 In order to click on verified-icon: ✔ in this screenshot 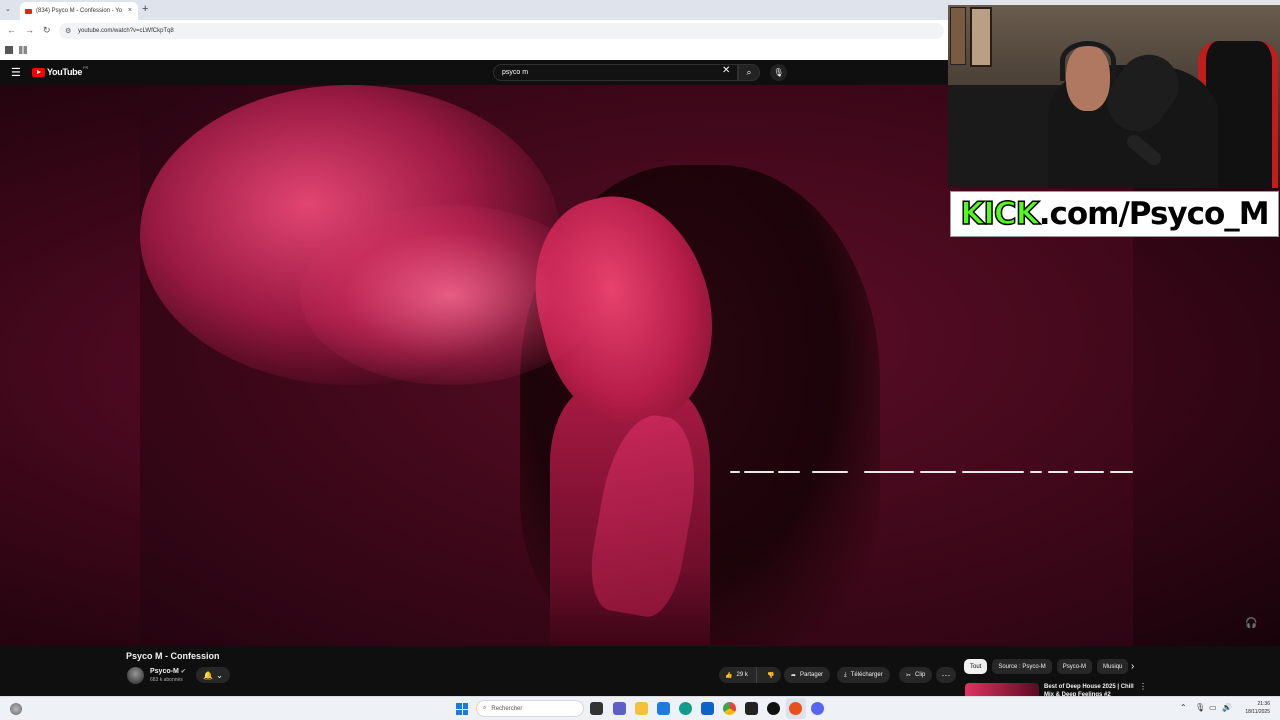, I will do `click(183, 672)`.